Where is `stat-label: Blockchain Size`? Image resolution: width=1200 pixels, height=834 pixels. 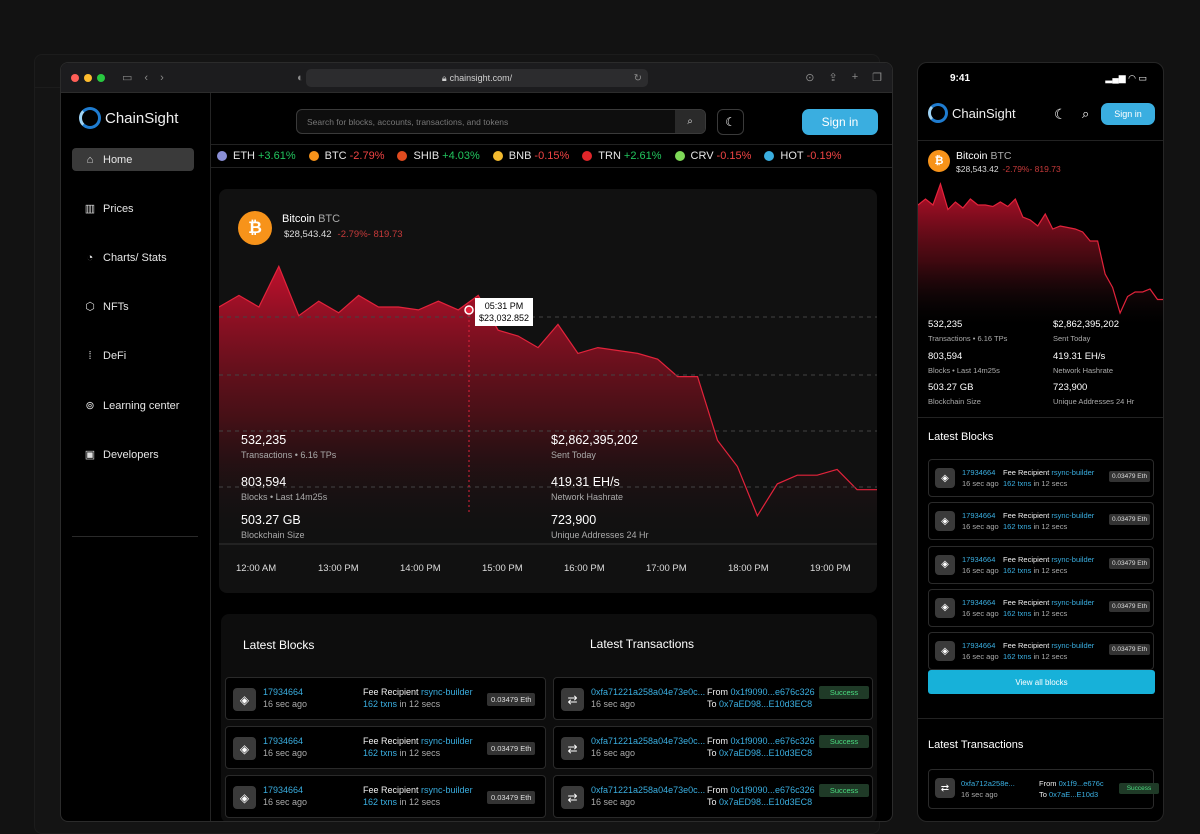 stat-label: Blockchain Size is located at coordinates (273, 535).